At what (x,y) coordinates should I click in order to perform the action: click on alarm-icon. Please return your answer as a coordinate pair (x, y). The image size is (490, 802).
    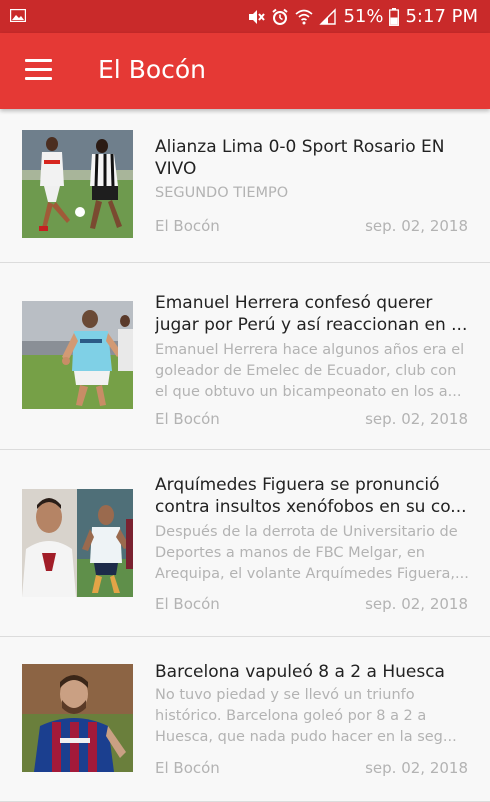
    Looking at the image, I should click on (280, 16).